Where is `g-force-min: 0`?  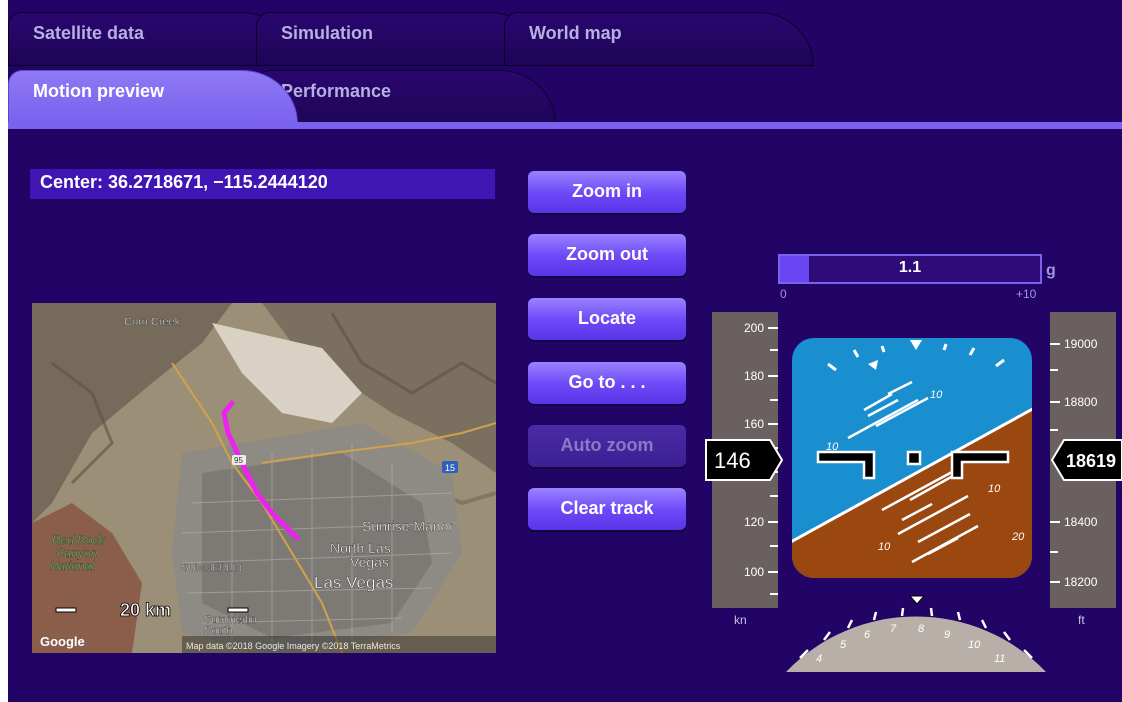
g-force-min: 0 is located at coordinates (783, 294).